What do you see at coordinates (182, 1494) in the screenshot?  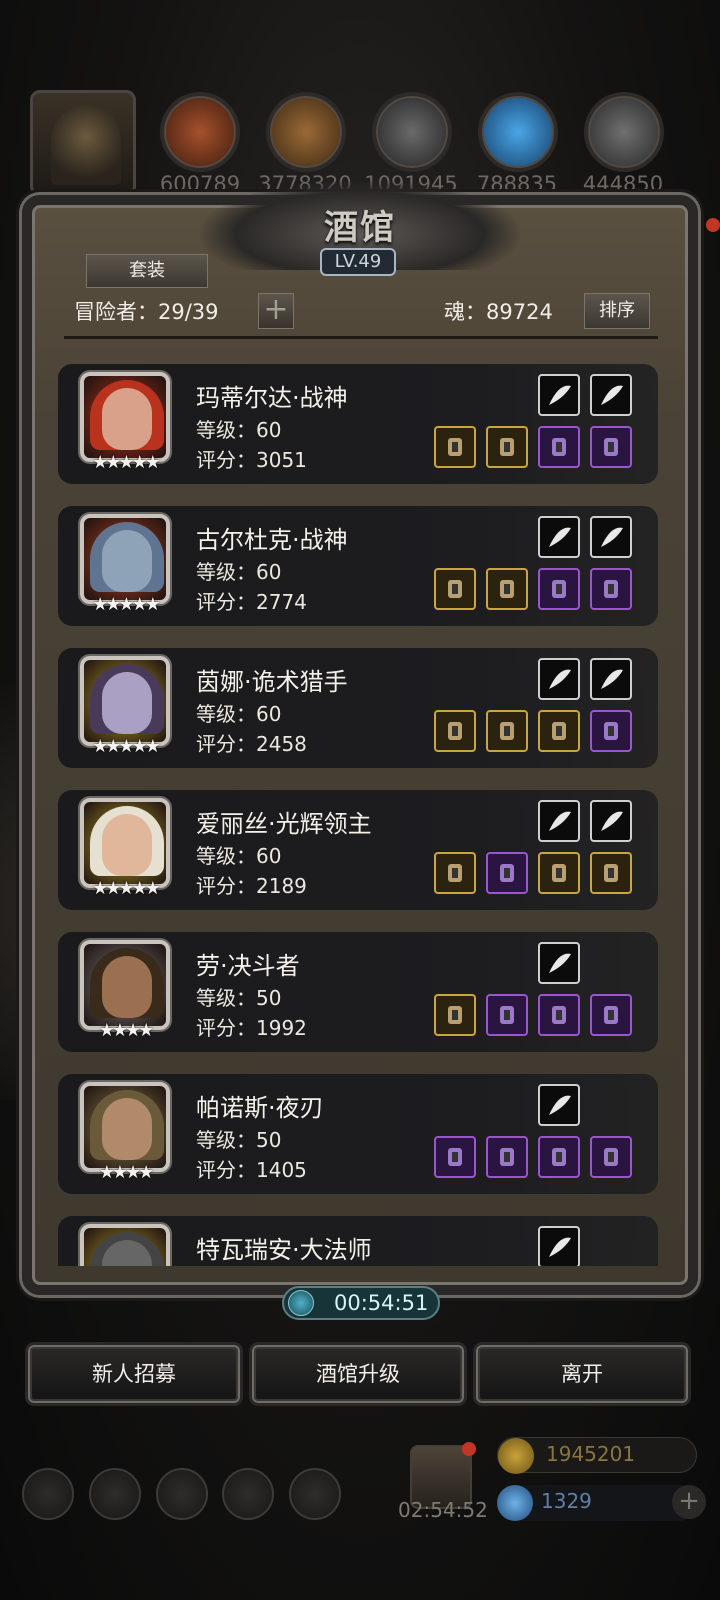 I see `guild-icon` at bounding box center [182, 1494].